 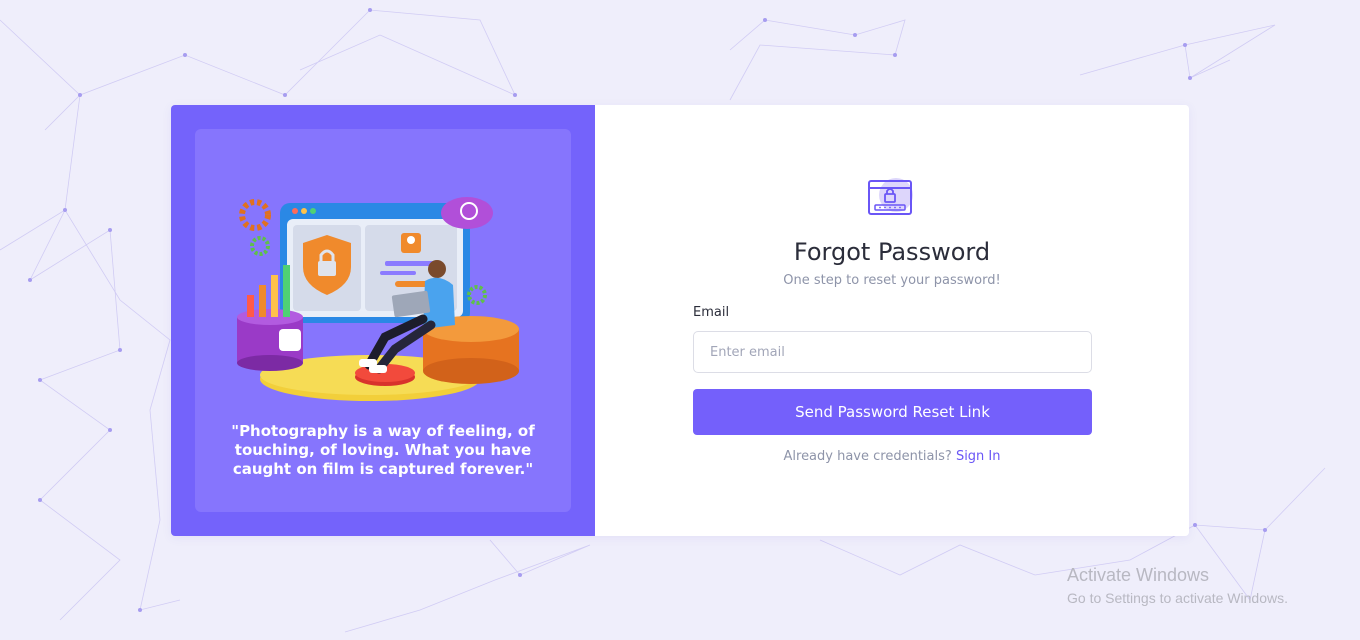 I want to click on signin-link: Sign In, so click(x=978, y=456).